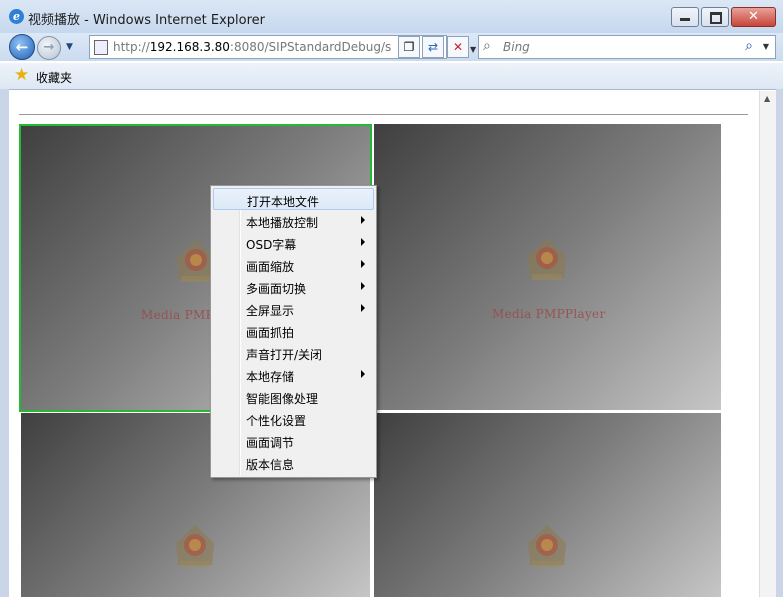 The width and height of the screenshot is (783, 597). What do you see at coordinates (282, 223) in the screenshot?
I see `menu-item-label: 本地播放控制` at bounding box center [282, 223].